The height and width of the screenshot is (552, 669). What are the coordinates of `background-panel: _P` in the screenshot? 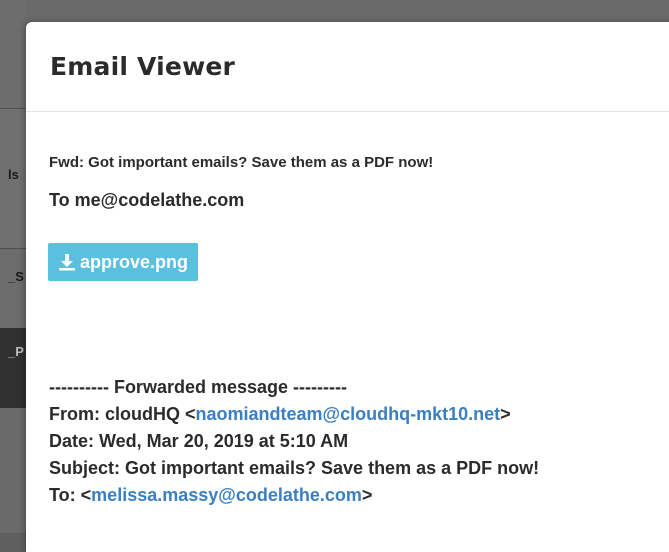 It's located at (13, 368).